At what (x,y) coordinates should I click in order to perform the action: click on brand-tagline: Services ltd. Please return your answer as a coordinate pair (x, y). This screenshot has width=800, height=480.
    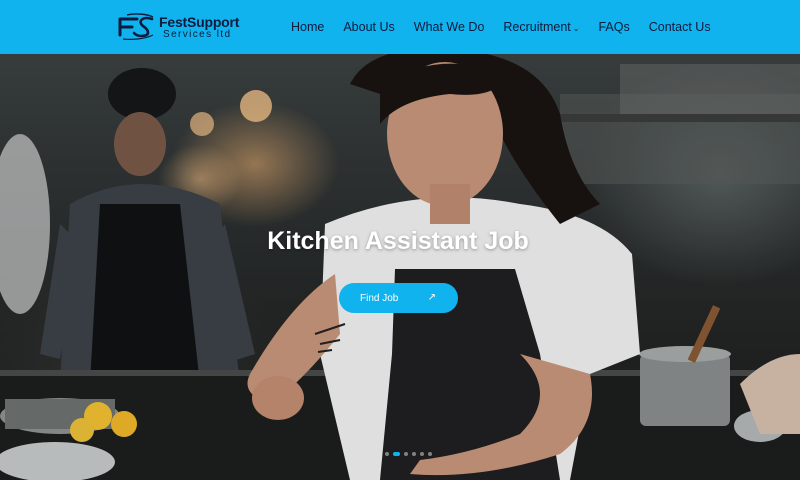
    Looking at the image, I should click on (197, 34).